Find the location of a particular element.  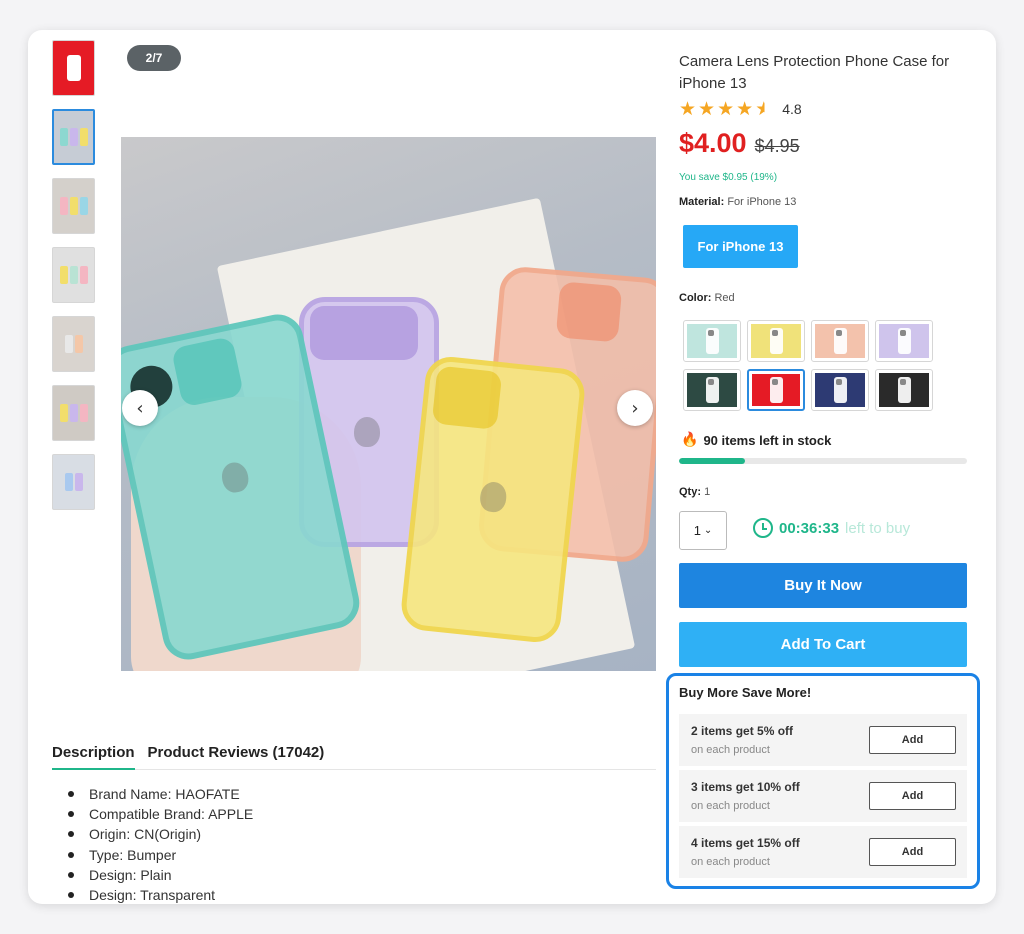

bundle-title: Buy More Save More! is located at coordinates (745, 692).